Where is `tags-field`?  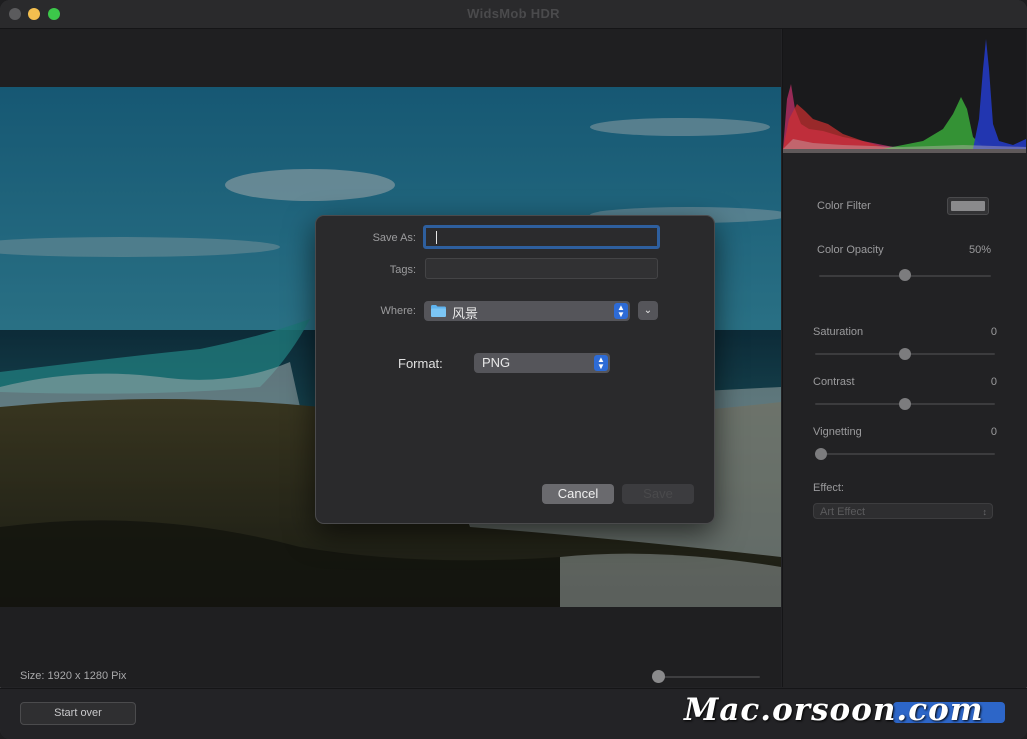
tags-field is located at coordinates (541, 268).